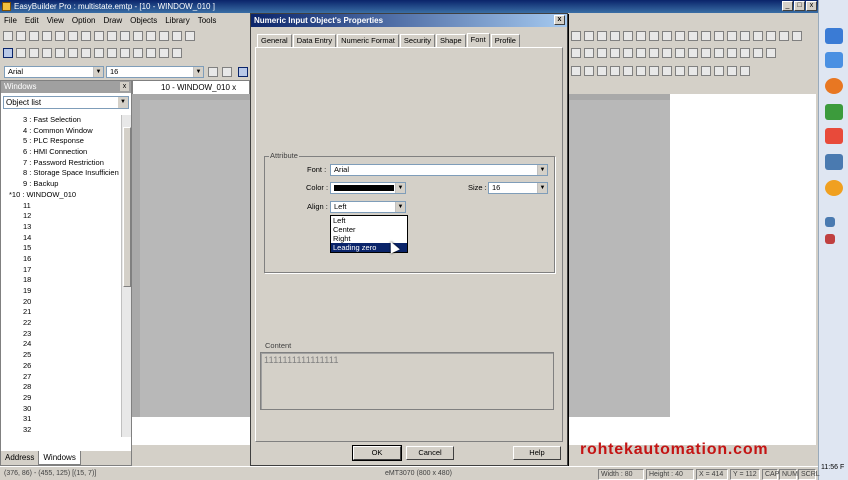  I want to click on align-option-left: Left, so click(369, 220).